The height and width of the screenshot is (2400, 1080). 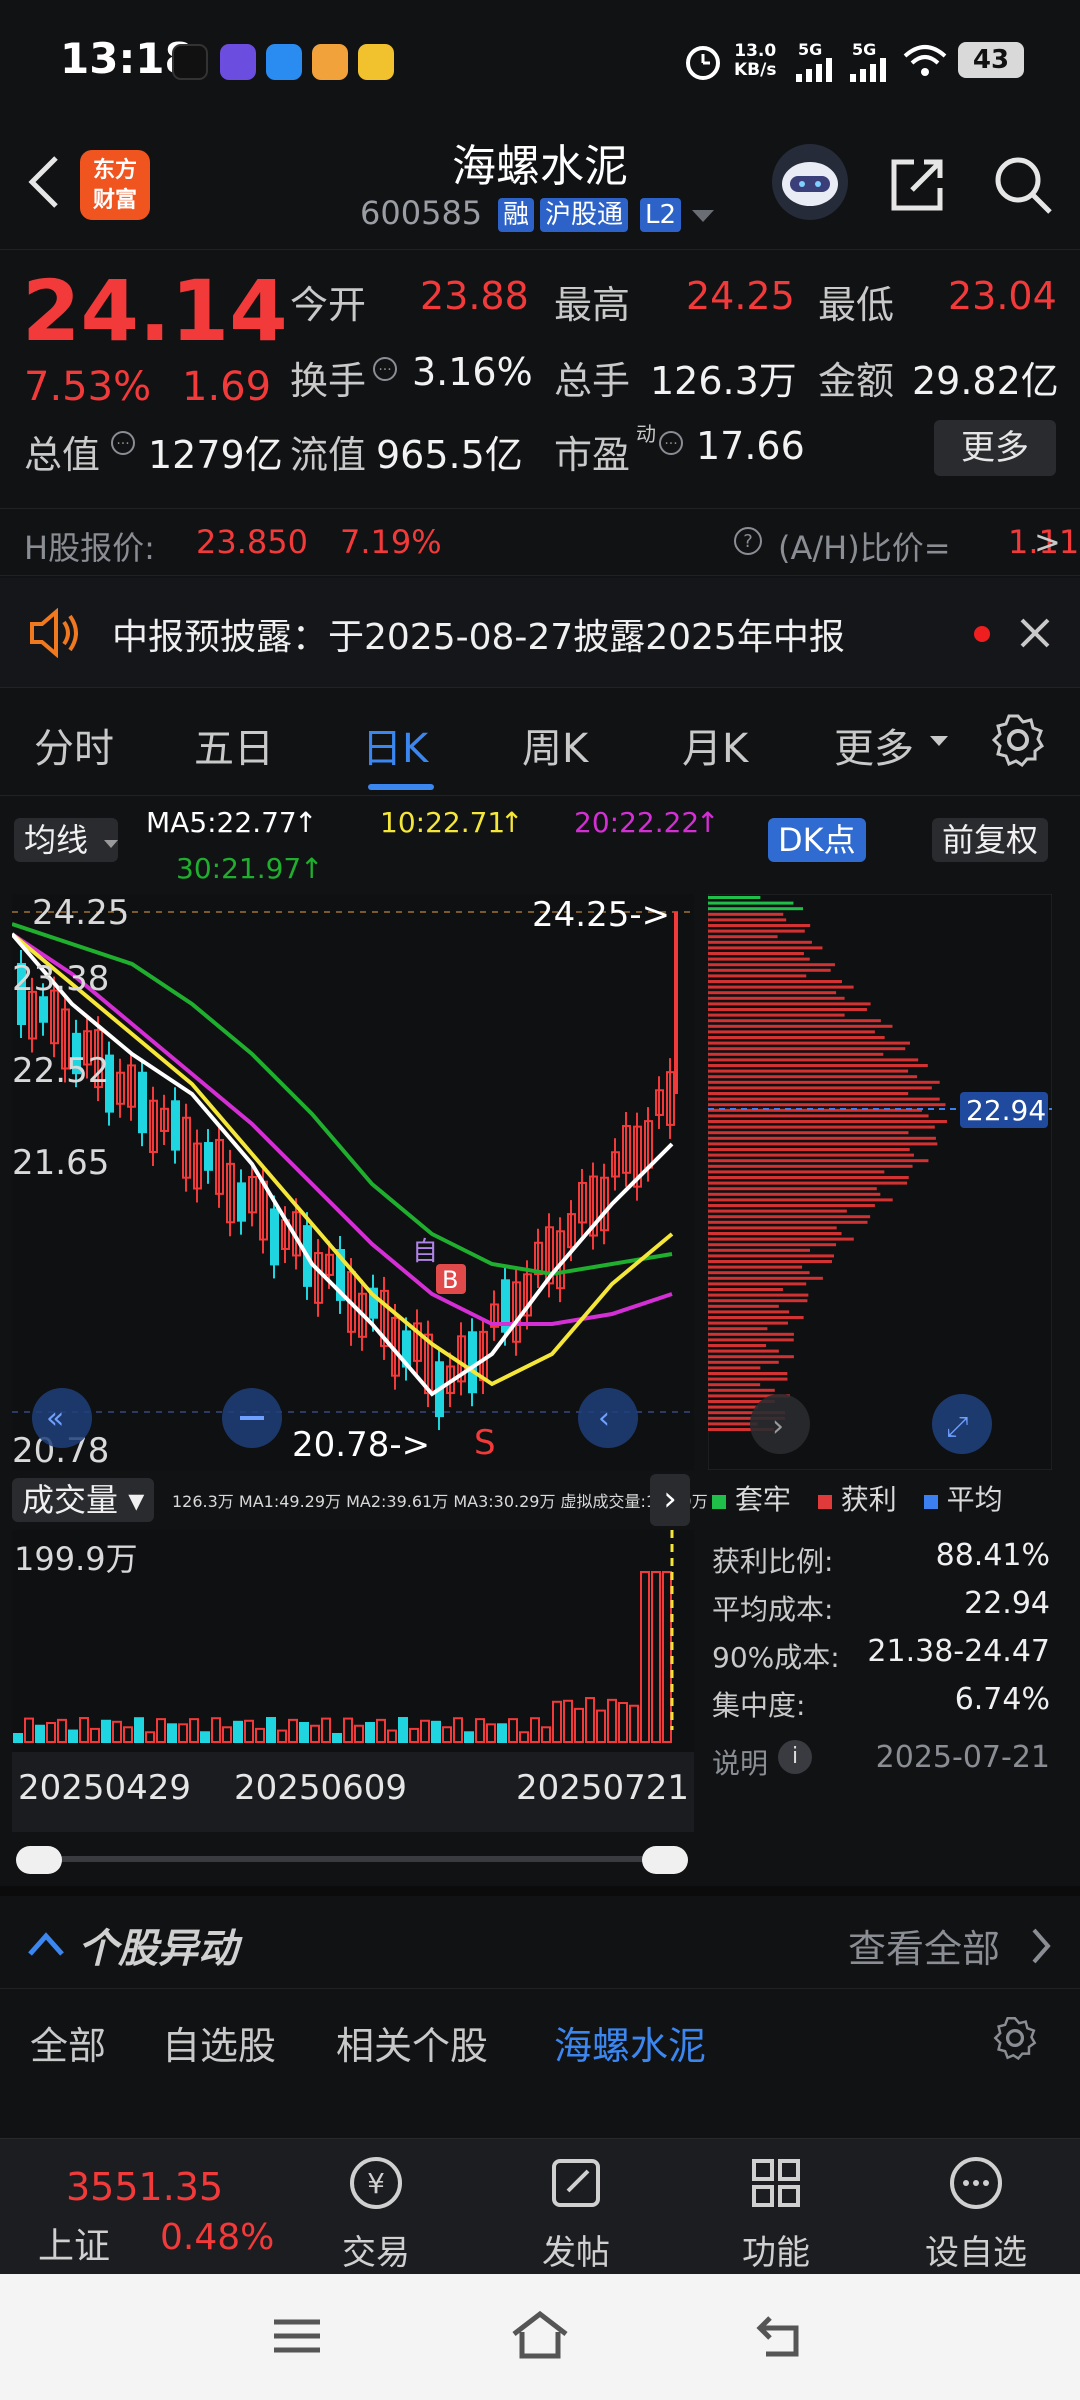 What do you see at coordinates (219, 2042) in the screenshot?
I see `subtab-watchlist: 自选股` at bounding box center [219, 2042].